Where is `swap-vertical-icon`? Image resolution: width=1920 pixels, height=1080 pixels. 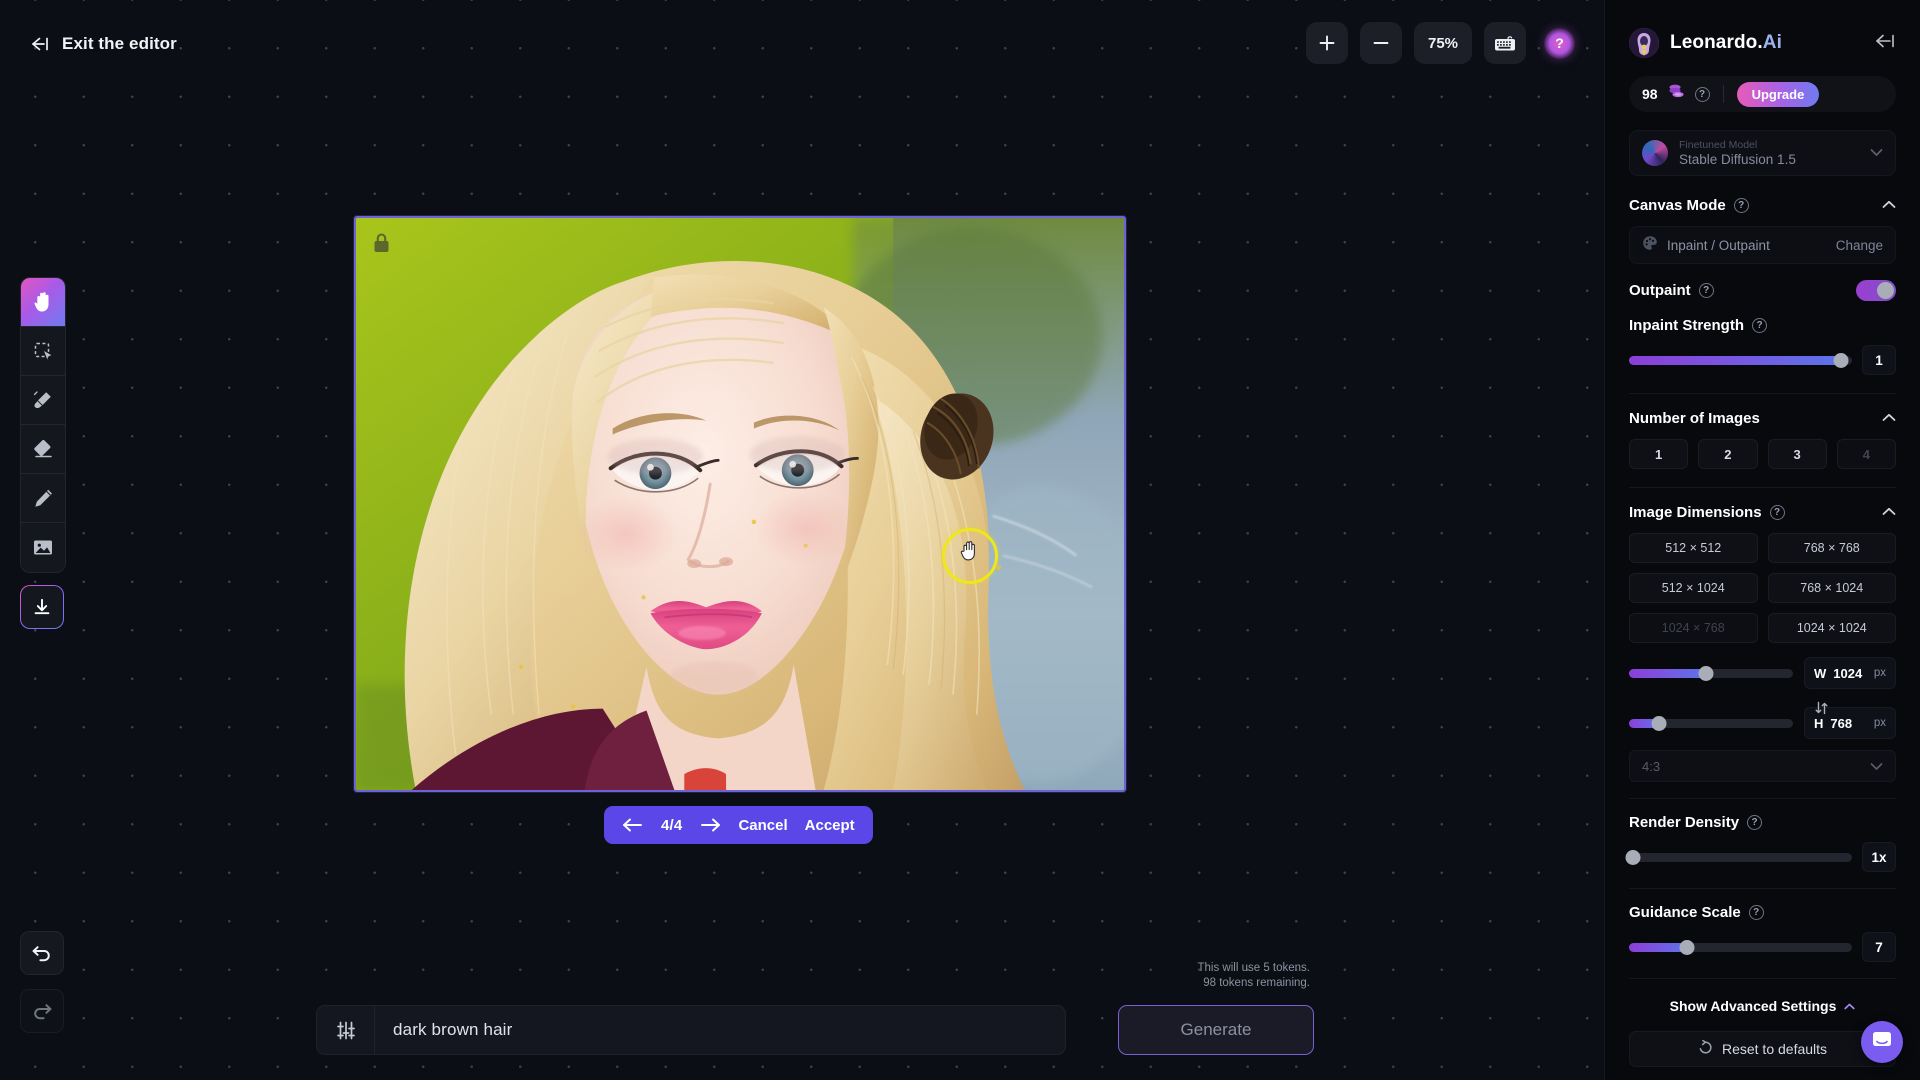
swap-vertical-icon is located at coordinates (1822, 710).